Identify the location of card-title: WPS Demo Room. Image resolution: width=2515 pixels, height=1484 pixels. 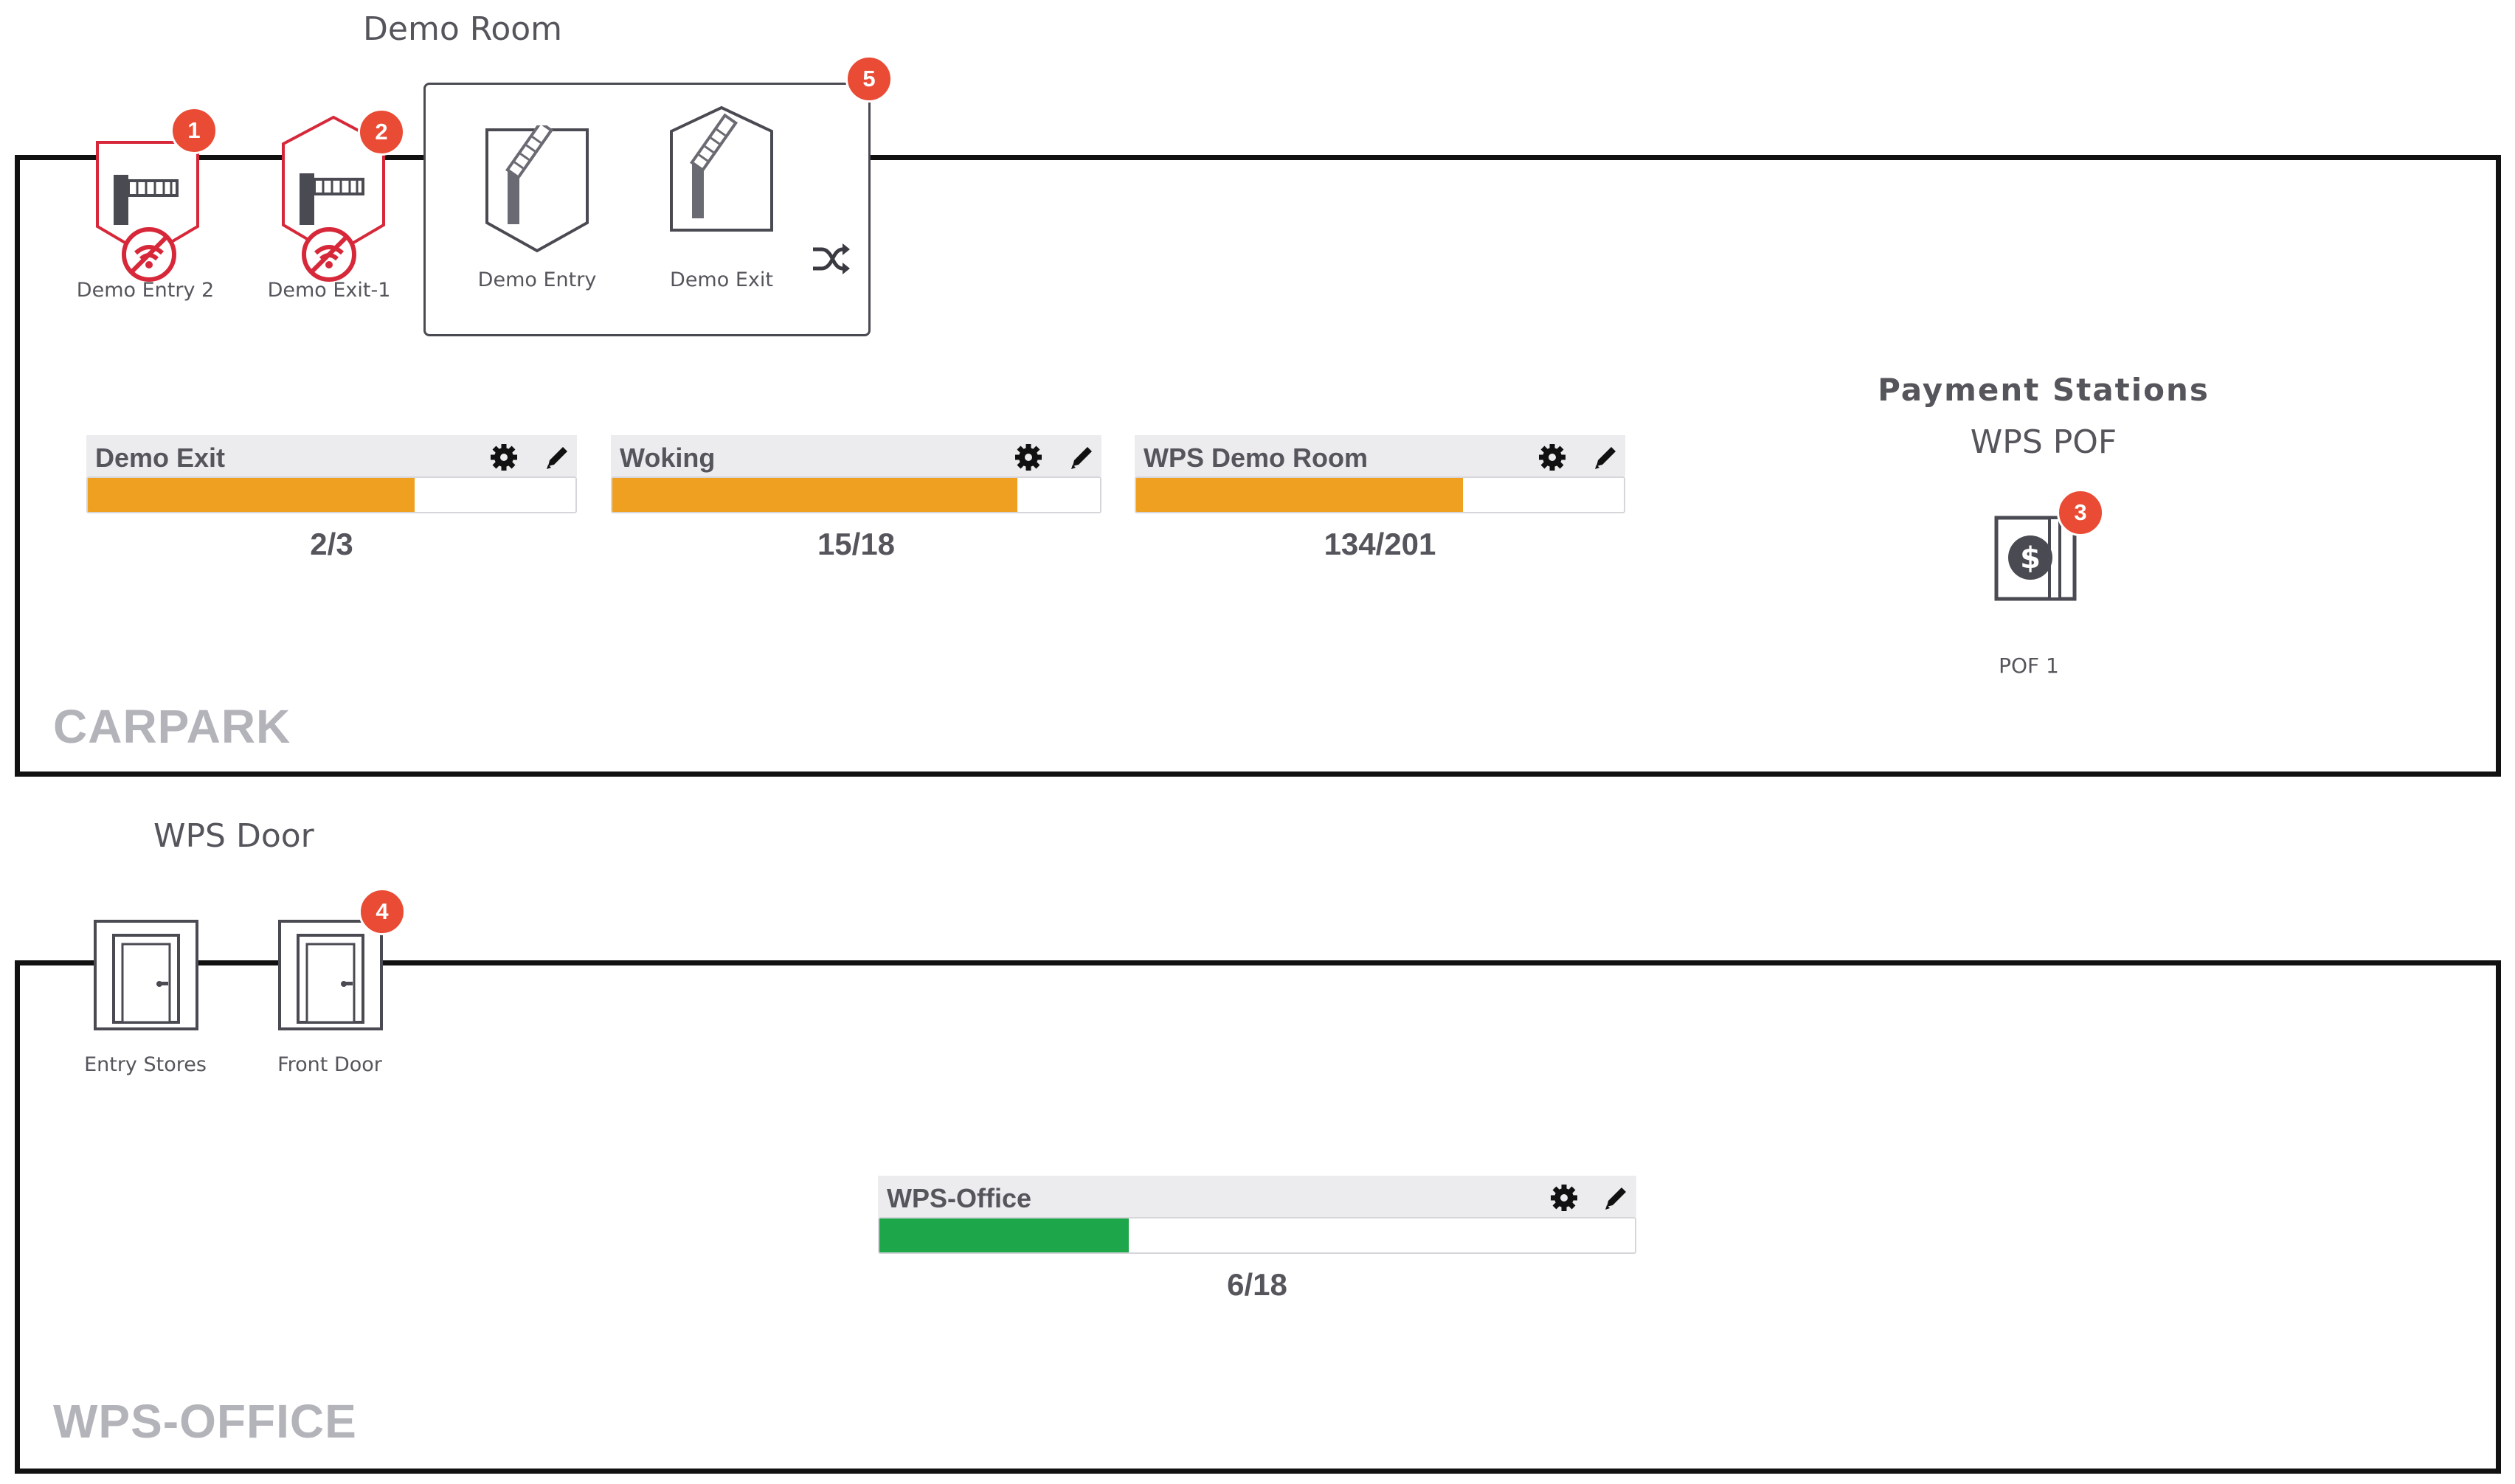
(1256, 458).